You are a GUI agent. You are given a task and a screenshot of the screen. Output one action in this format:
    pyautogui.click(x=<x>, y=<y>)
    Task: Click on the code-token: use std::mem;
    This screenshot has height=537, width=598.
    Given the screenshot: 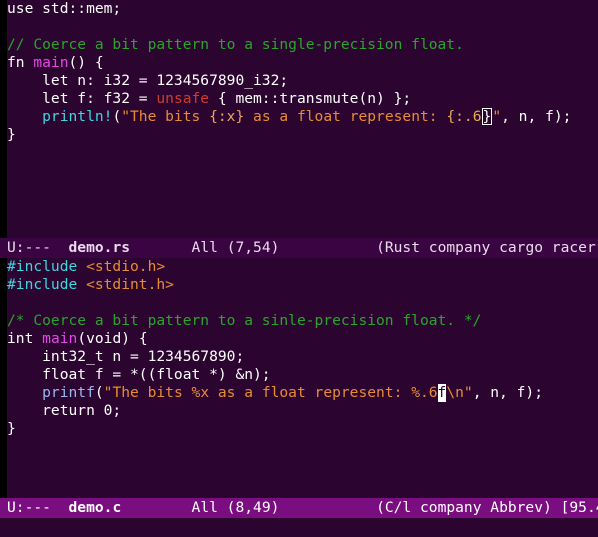 What is the action you would take?
    pyautogui.click(x=64, y=8)
    